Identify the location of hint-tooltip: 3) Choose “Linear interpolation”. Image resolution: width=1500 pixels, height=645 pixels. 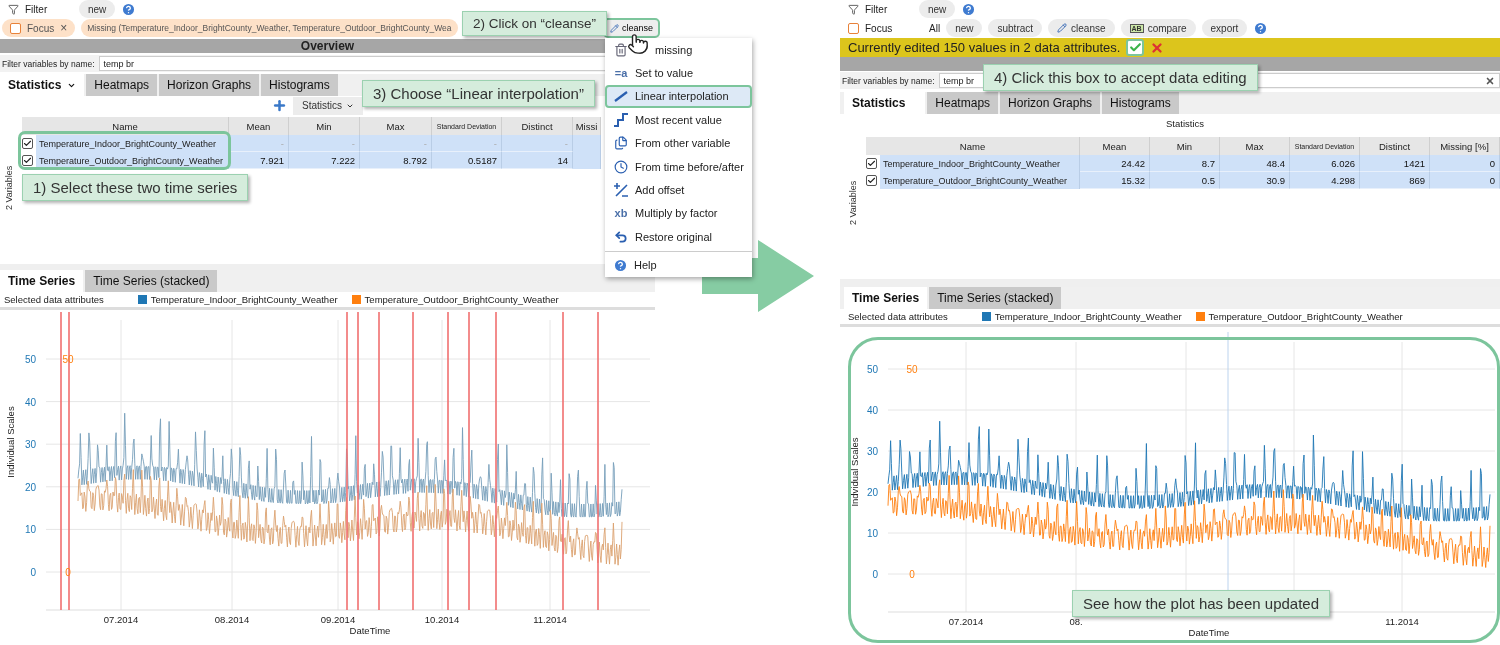
(478, 93).